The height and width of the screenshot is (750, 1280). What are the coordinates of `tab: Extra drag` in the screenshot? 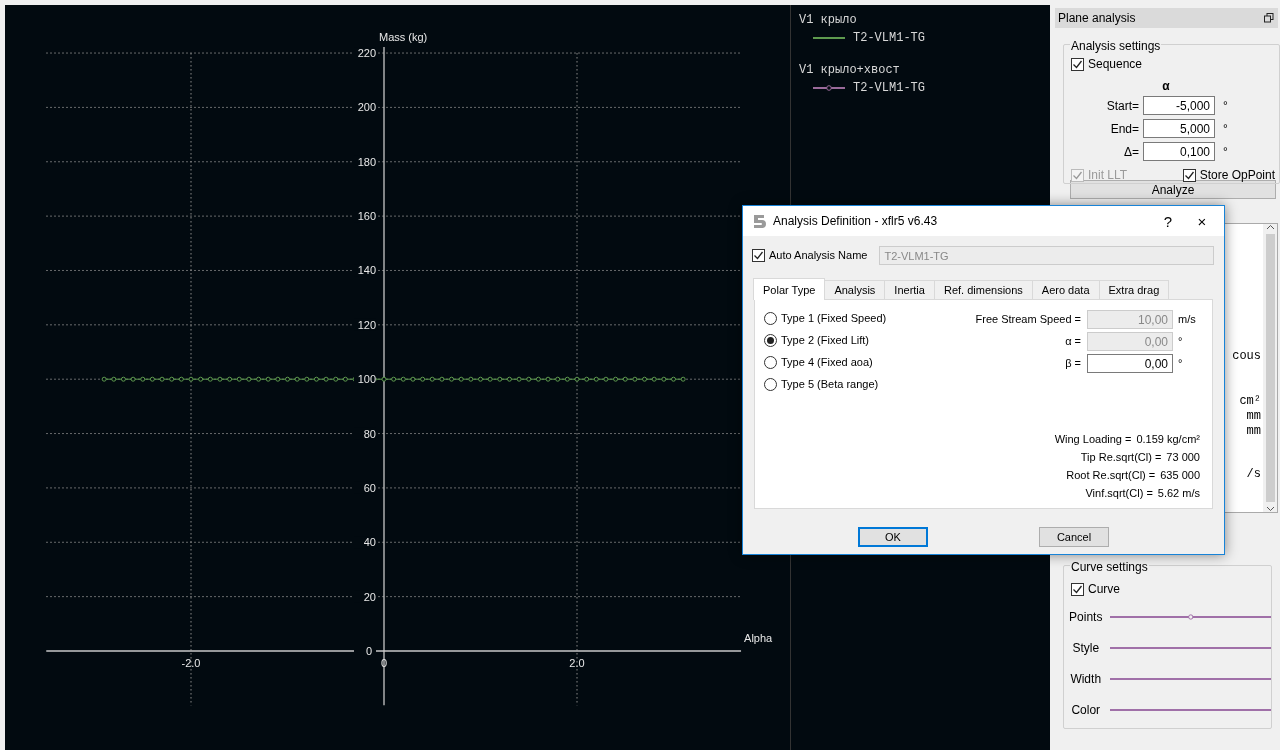 It's located at (1134, 289).